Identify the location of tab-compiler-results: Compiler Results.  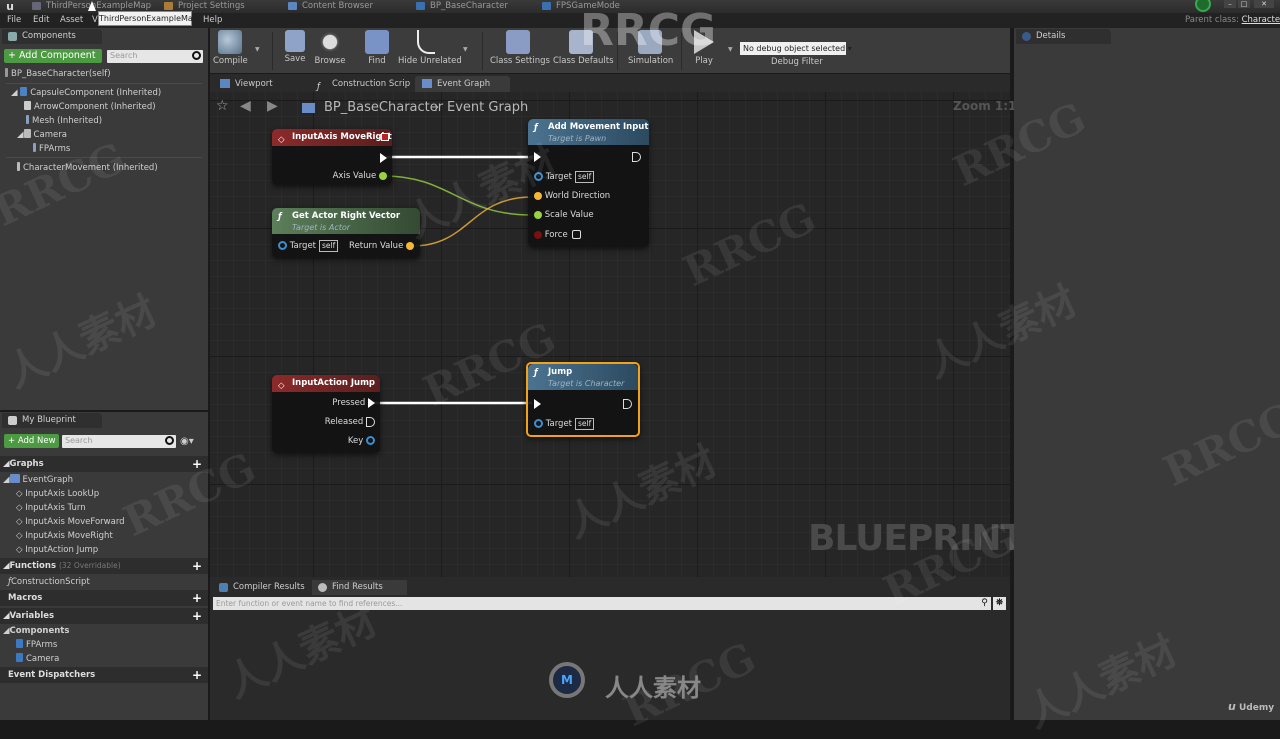
(260, 587).